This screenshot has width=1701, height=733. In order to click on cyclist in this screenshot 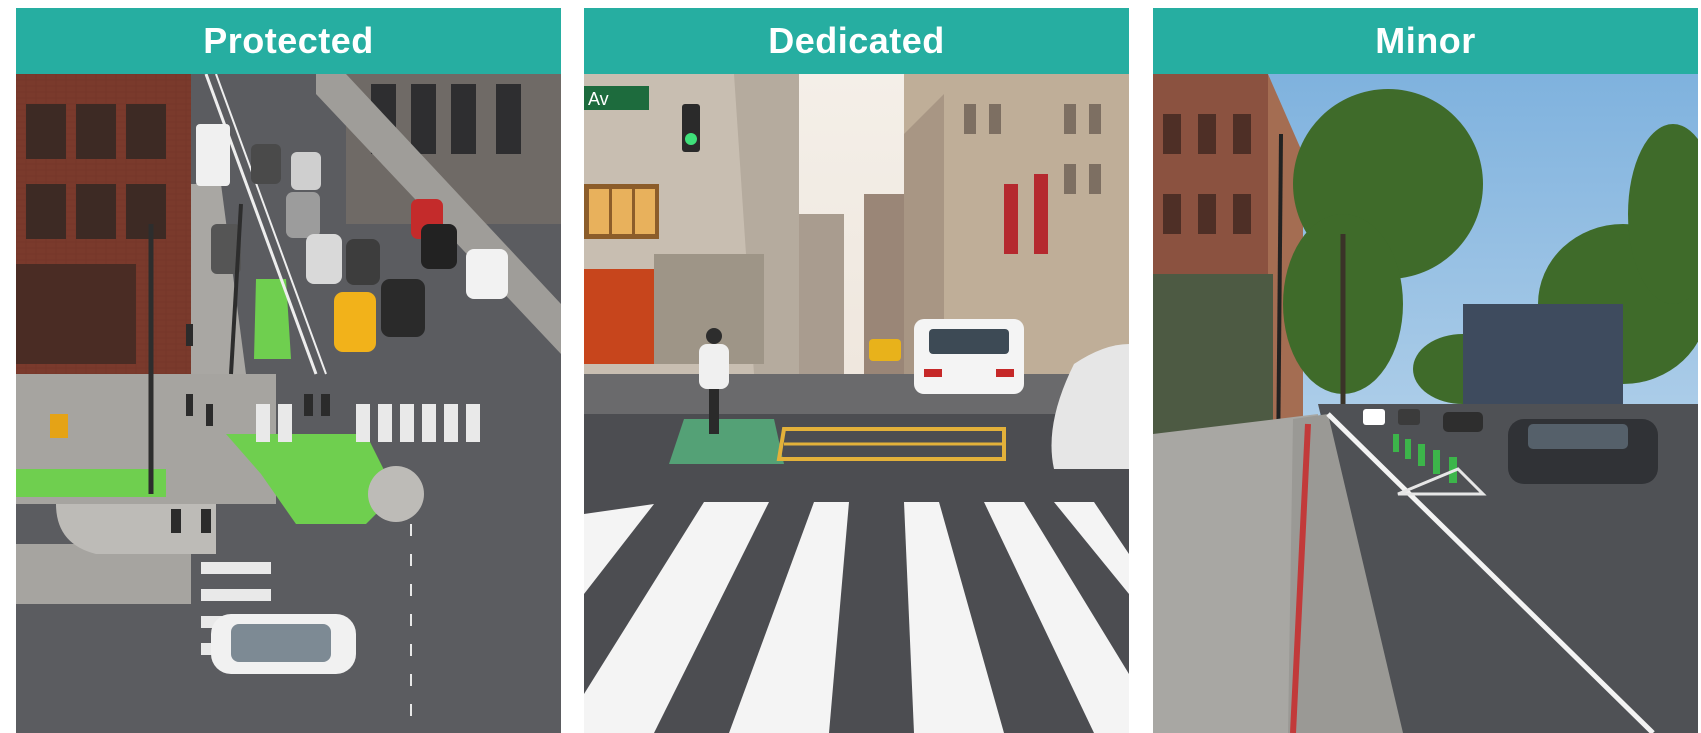, I will do `click(714, 366)`.